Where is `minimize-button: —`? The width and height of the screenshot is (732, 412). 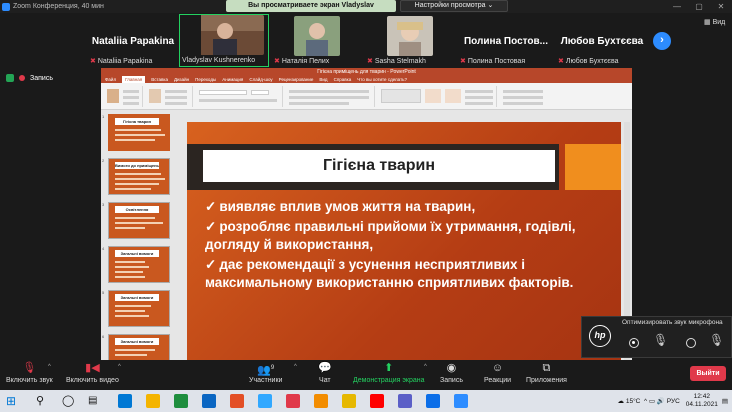 minimize-button: — is located at coordinates (677, 6).